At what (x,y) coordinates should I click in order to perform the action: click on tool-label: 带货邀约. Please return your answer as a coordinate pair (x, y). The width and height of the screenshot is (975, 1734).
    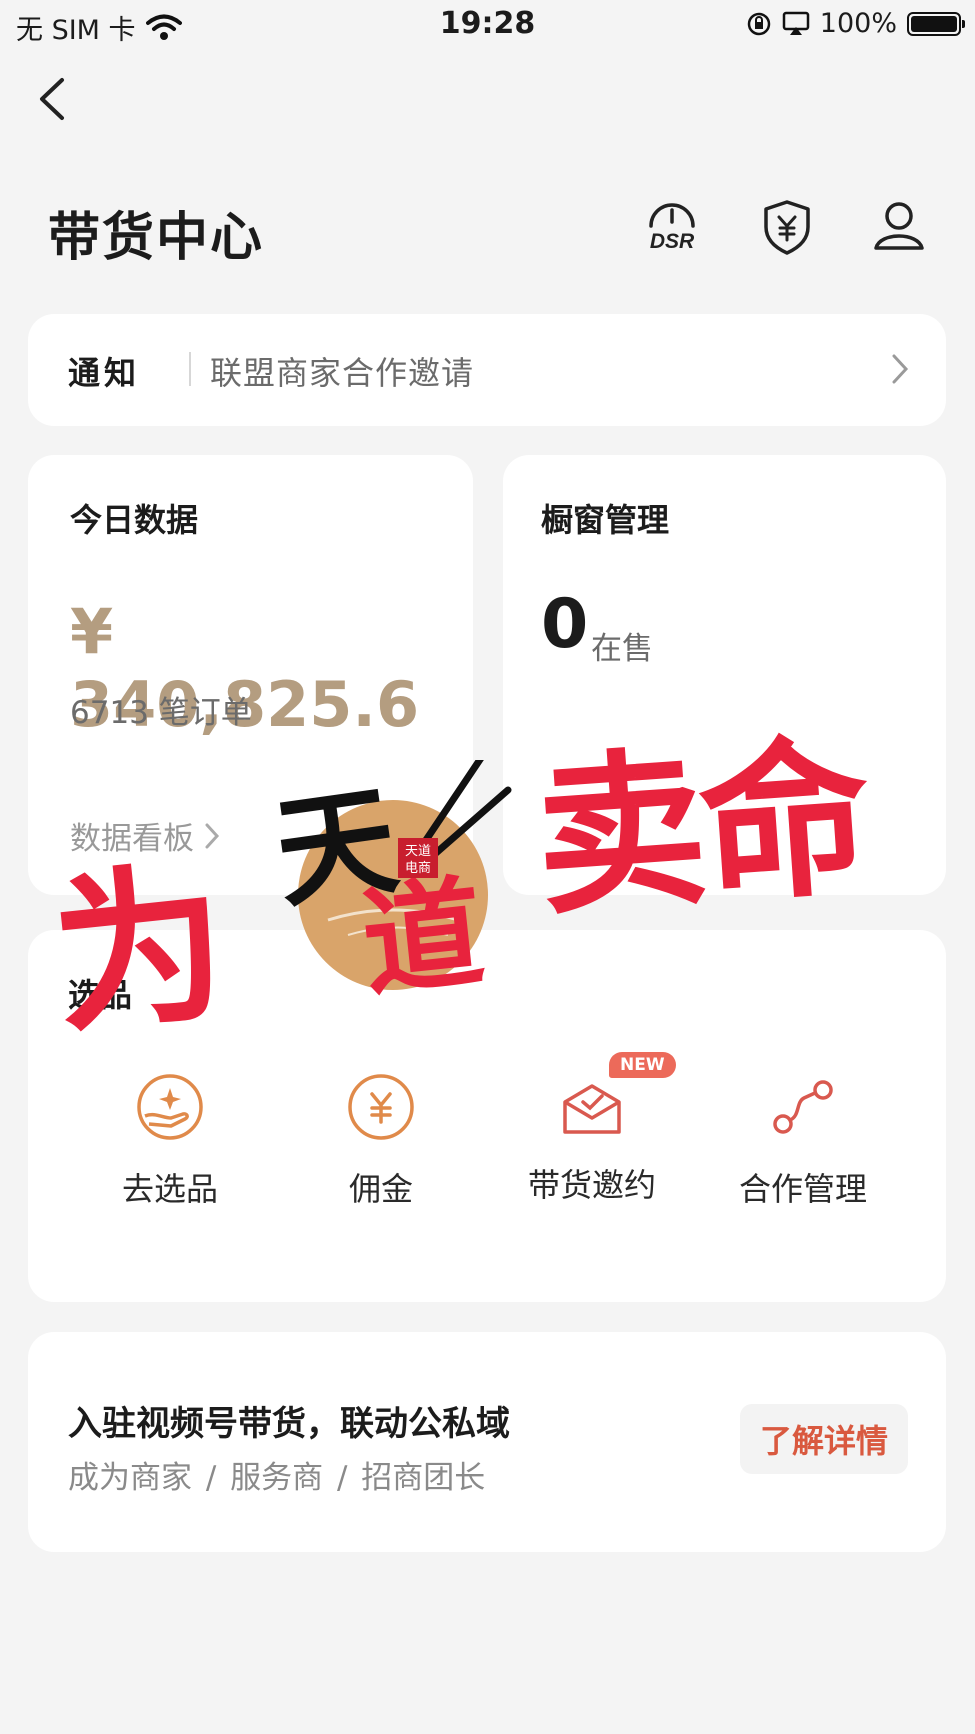
    Looking at the image, I should click on (591, 1185).